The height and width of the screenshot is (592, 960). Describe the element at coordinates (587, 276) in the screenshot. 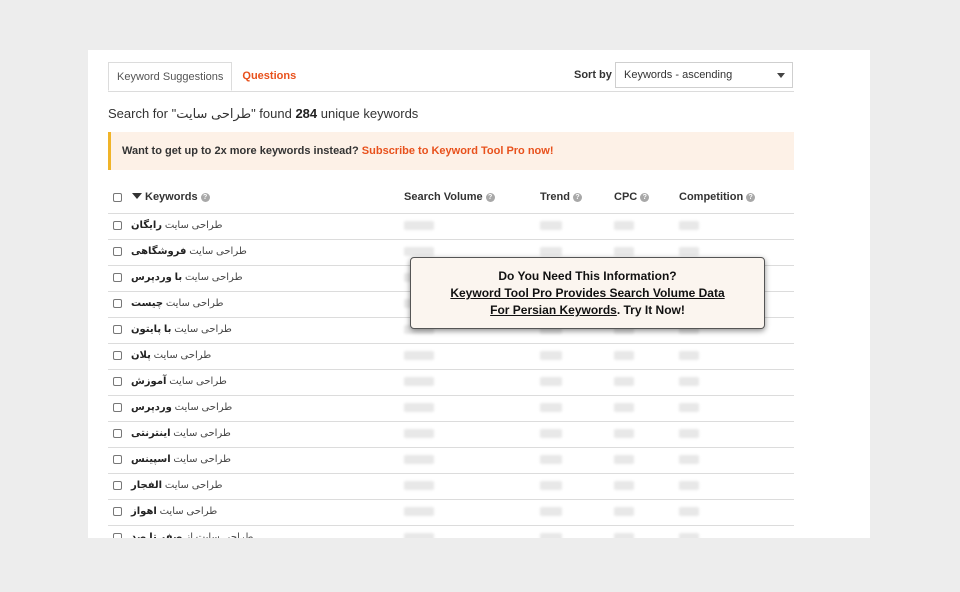

I see `popup-title: Do You Need This Information?` at that location.